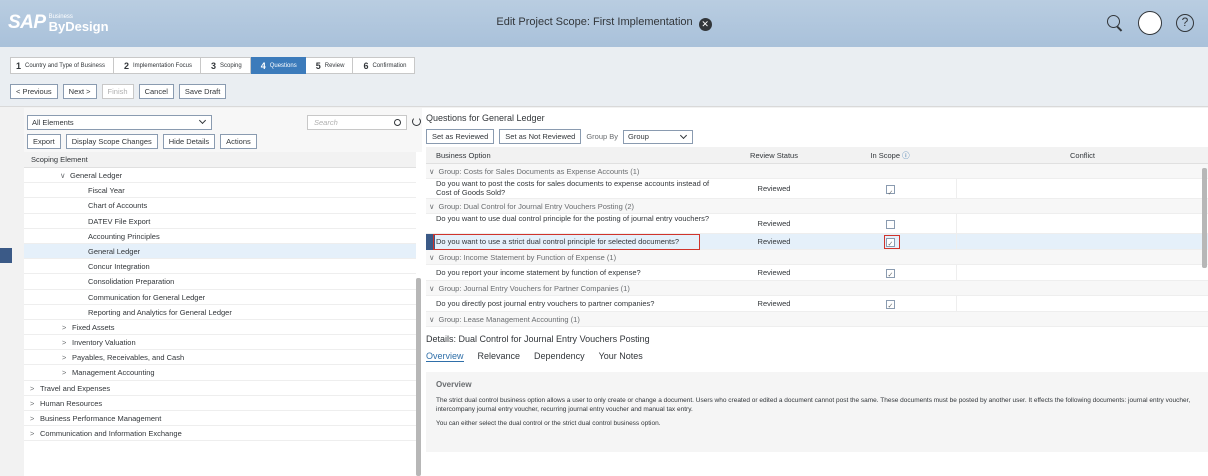  What do you see at coordinates (220, 434) in the screenshot?
I see `tree-row: > Communication and Information Exchange` at bounding box center [220, 434].